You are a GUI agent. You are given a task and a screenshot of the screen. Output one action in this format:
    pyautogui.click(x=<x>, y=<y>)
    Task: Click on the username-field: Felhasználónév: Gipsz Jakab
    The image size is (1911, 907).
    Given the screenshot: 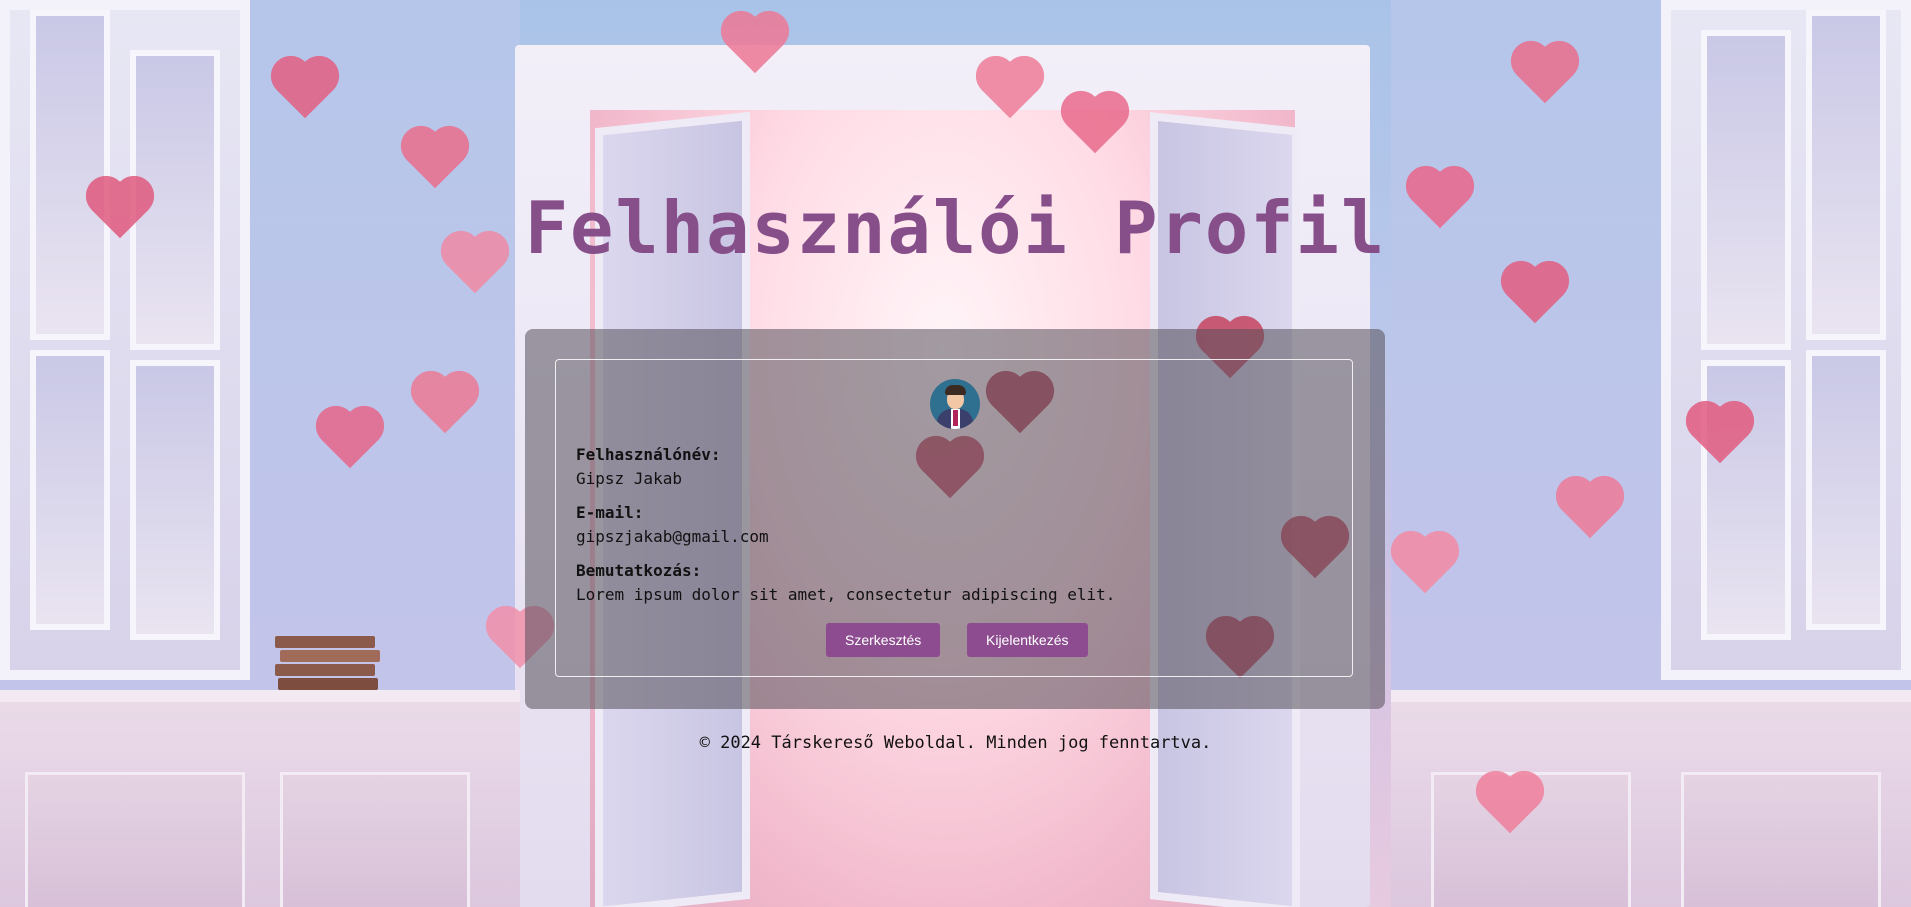 What is the action you would take?
    pyautogui.click(x=648, y=467)
    